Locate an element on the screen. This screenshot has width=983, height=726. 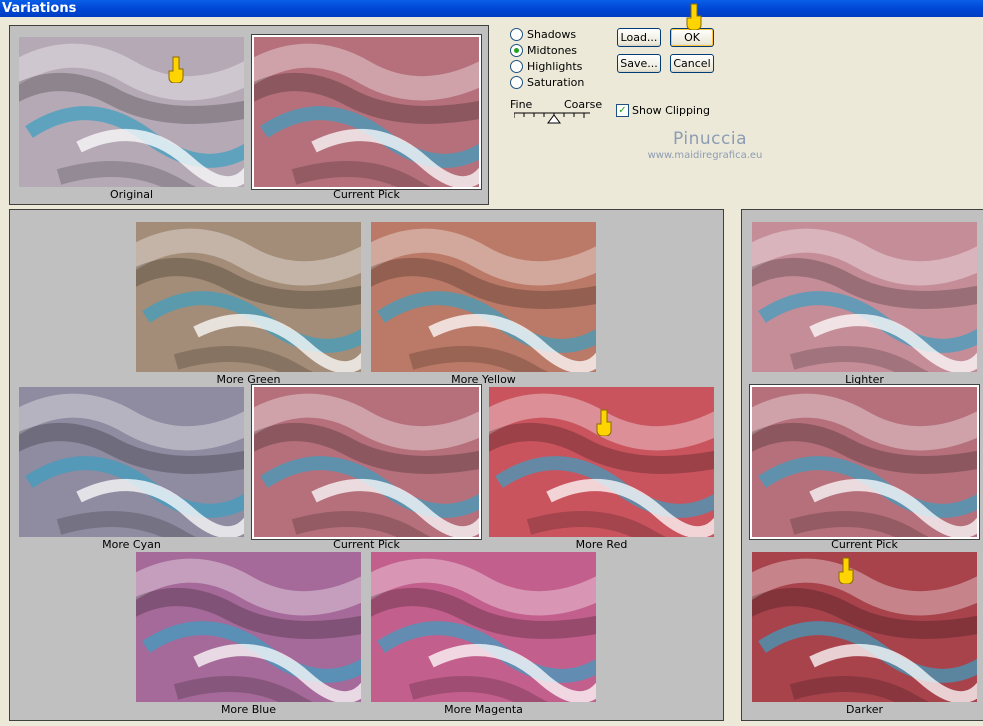
radio-midtones: Midtones is located at coordinates (543, 50).